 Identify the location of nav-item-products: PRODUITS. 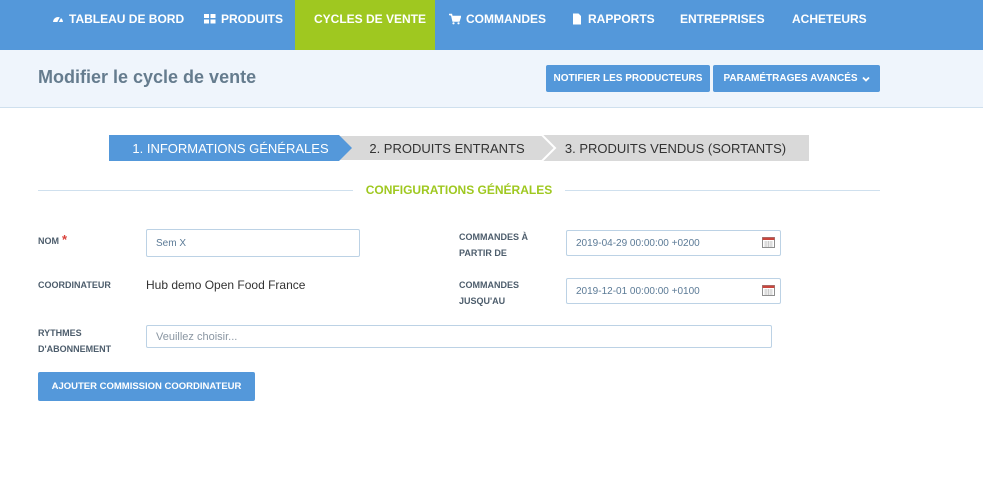
(243, 25).